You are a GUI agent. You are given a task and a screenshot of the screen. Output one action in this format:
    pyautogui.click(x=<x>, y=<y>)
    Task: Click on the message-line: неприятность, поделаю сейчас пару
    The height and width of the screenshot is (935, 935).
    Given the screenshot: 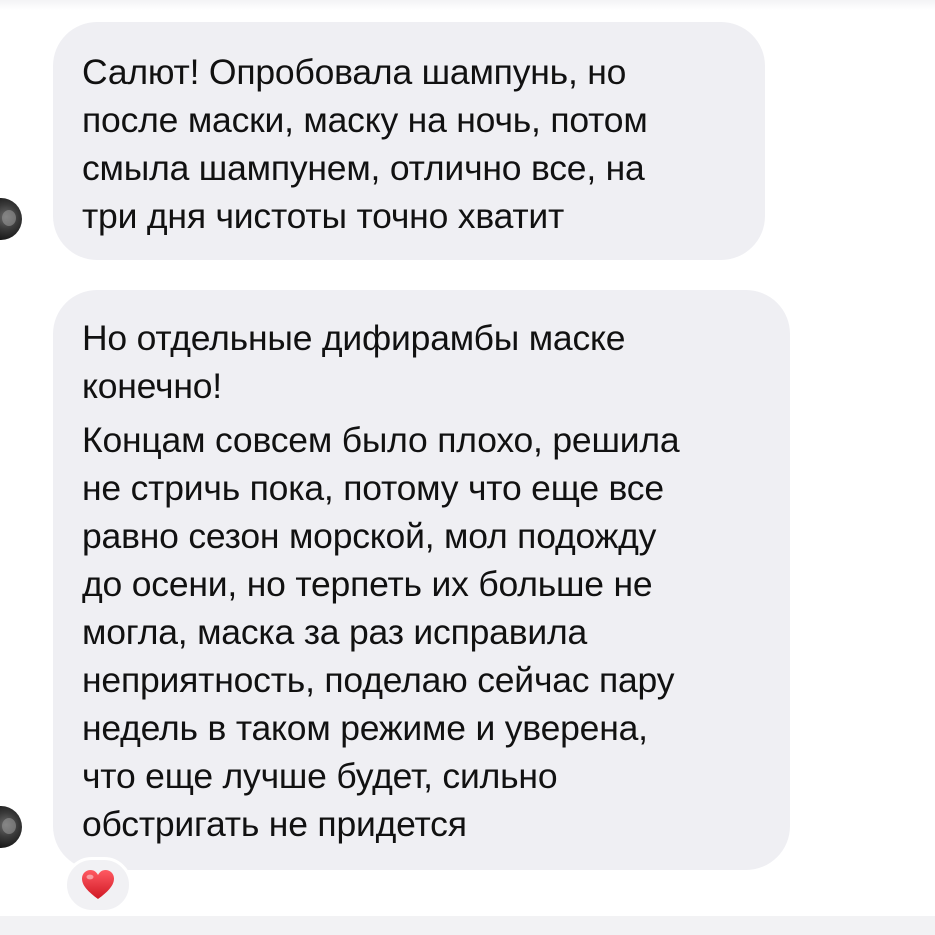 What is the action you would take?
    pyautogui.click(x=378, y=680)
    